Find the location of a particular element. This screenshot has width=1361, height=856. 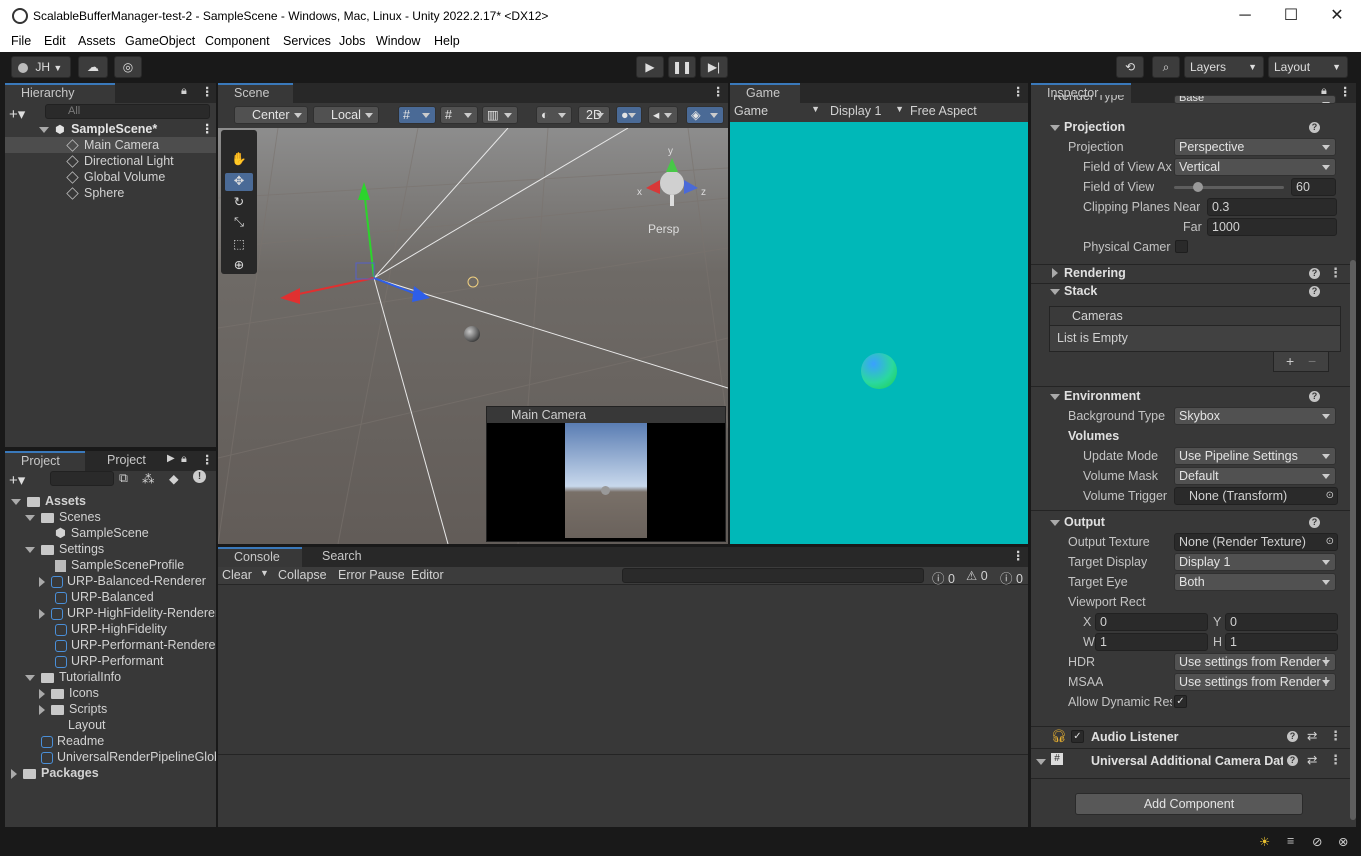

projection-header: Projection is located at coordinates (1094, 127).